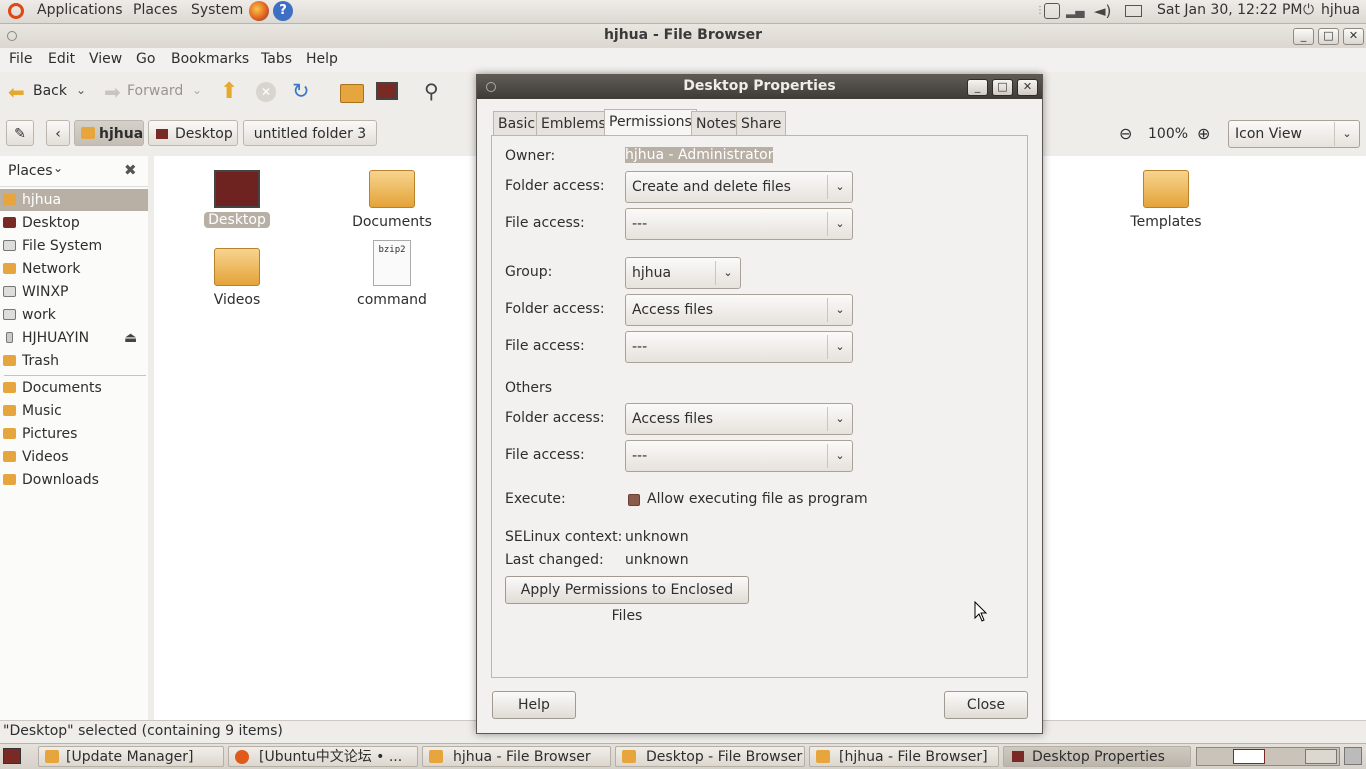 The image size is (1366, 769). Describe the element at coordinates (283, 11) in the screenshot. I see `help-icon: ?` at that location.